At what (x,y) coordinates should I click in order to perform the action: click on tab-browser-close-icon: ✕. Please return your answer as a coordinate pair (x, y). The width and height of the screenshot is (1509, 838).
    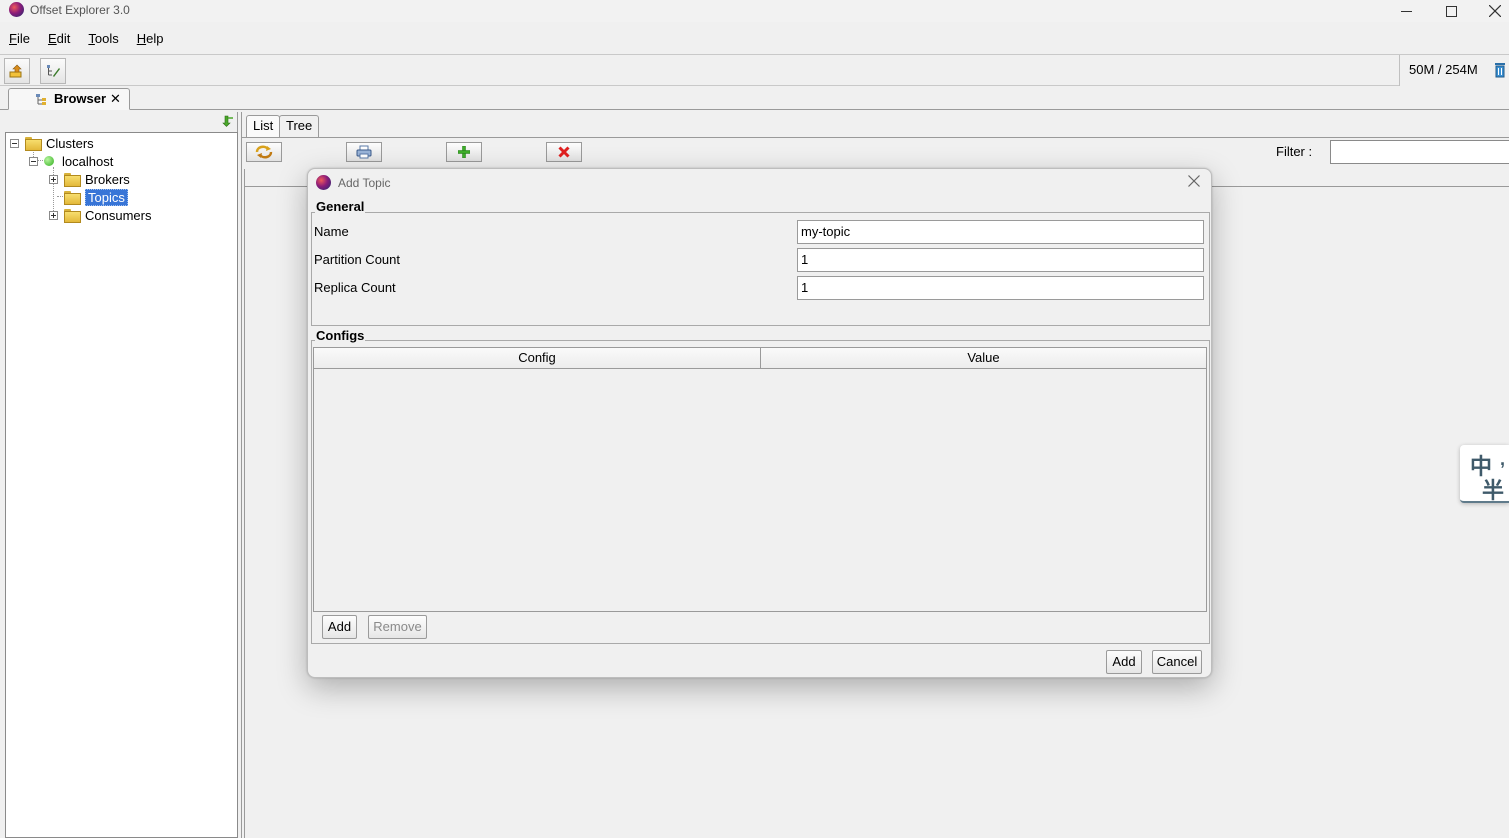
    Looking at the image, I should click on (115, 99).